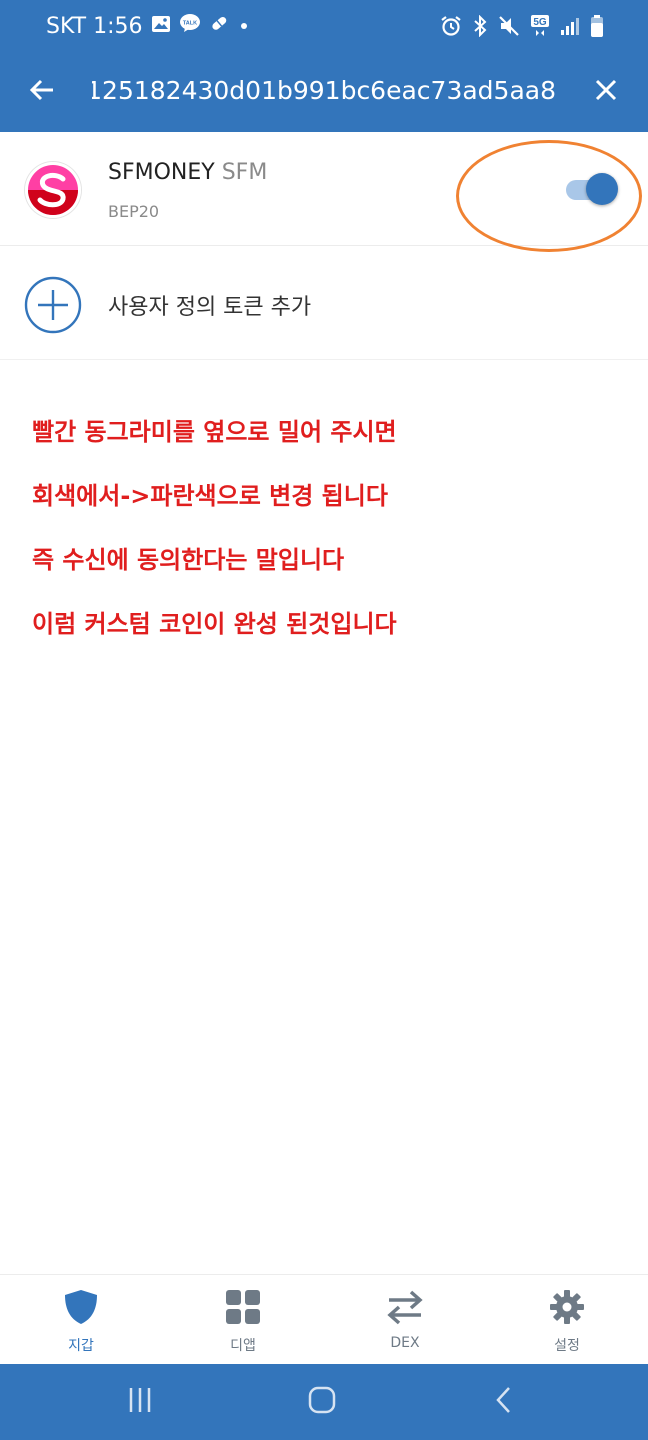 The image size is (648, 1440). What do you see at coordinates (210, 496) in the screenshot?
I see `annotation-line: 회색에서->파란색으로 변경 됩니다` at bounding box center [210, 496].